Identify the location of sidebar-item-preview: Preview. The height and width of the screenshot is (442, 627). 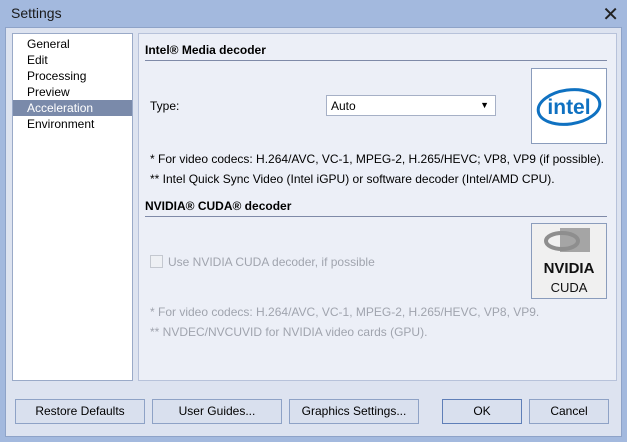
(72, 92).